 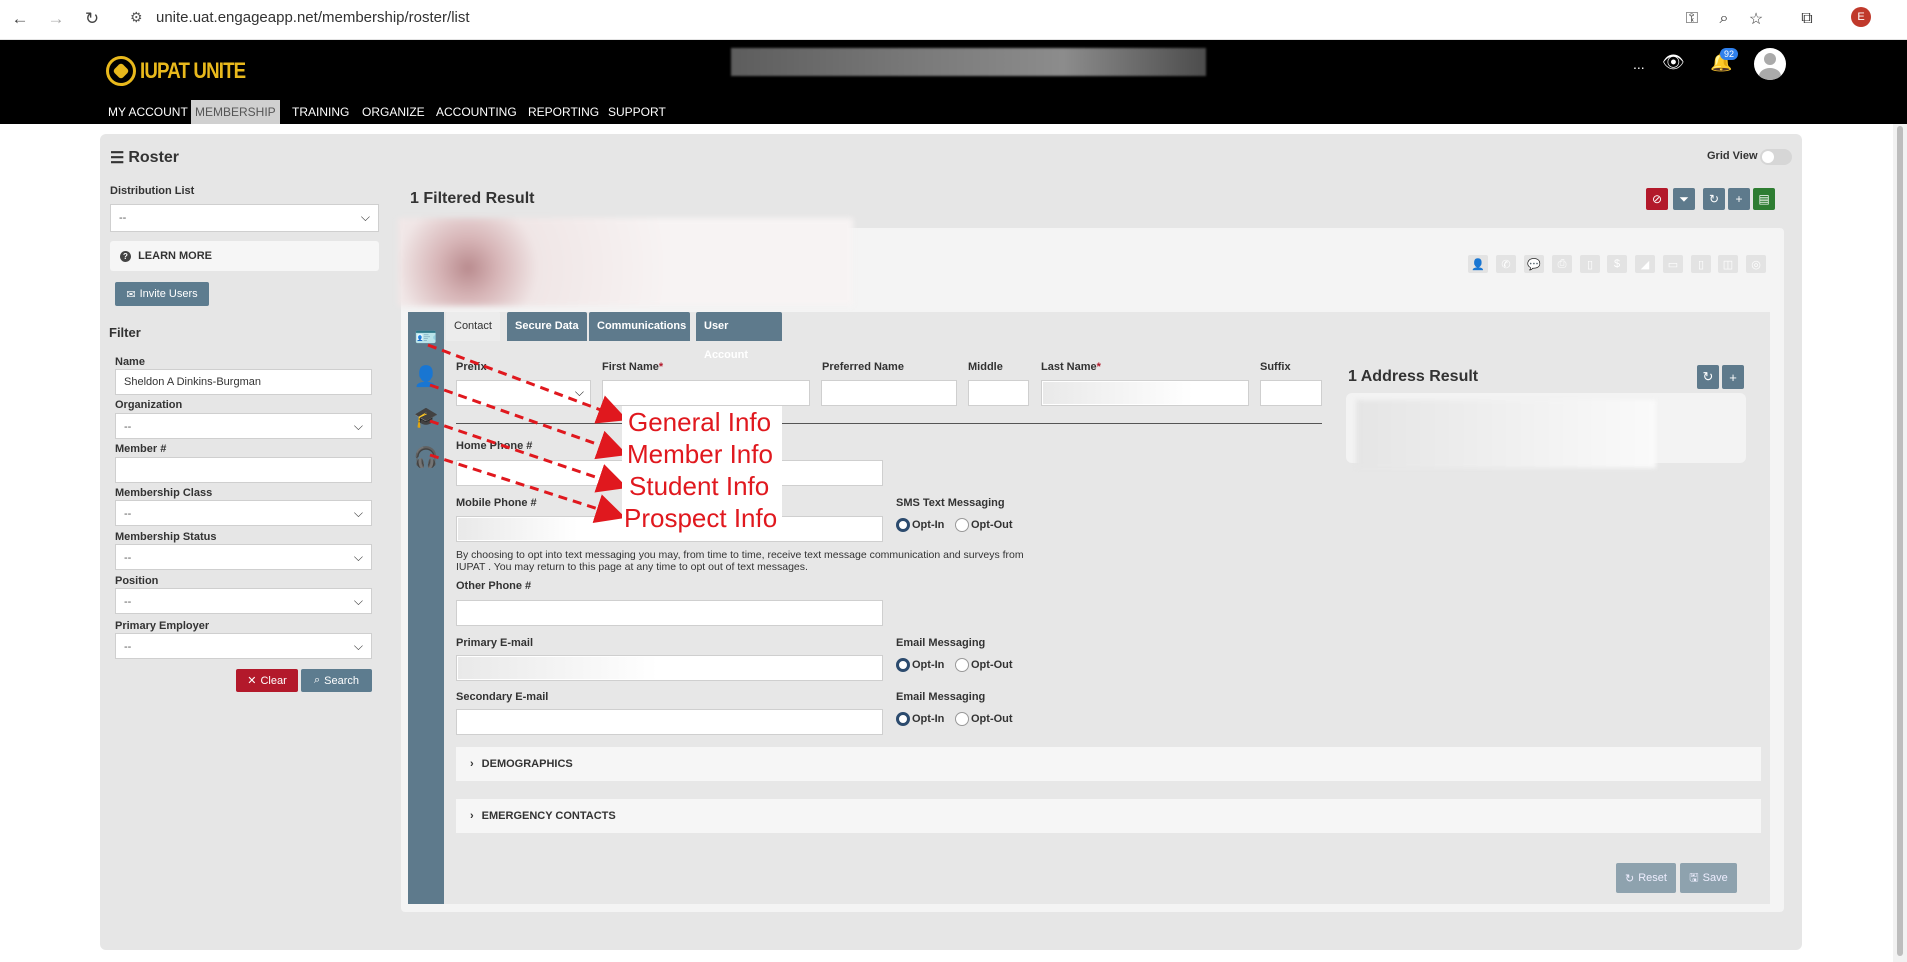 I want to click on annotation-general-info: General Info, so click(x=700, y=422).